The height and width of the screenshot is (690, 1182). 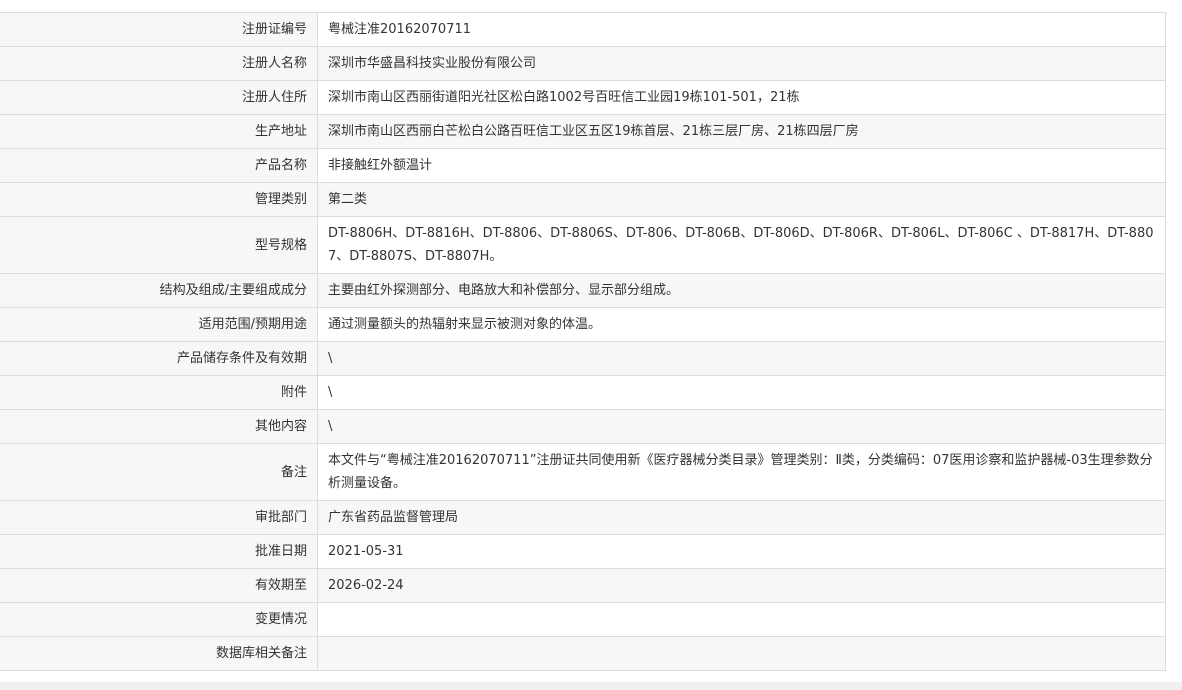 I want to click on row-label: 管理类别, so click(x=159, y=199).